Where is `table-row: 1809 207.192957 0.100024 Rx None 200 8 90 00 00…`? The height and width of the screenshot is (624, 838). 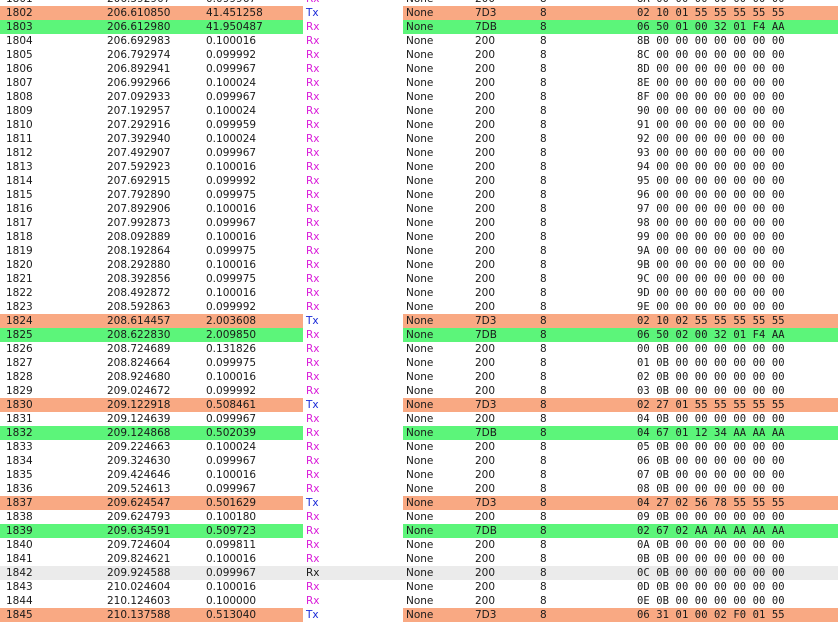
table-row: 1809 207.192957 0.100024 Rx None 200 8 90 00 00… is located at coordinates (419, 111).